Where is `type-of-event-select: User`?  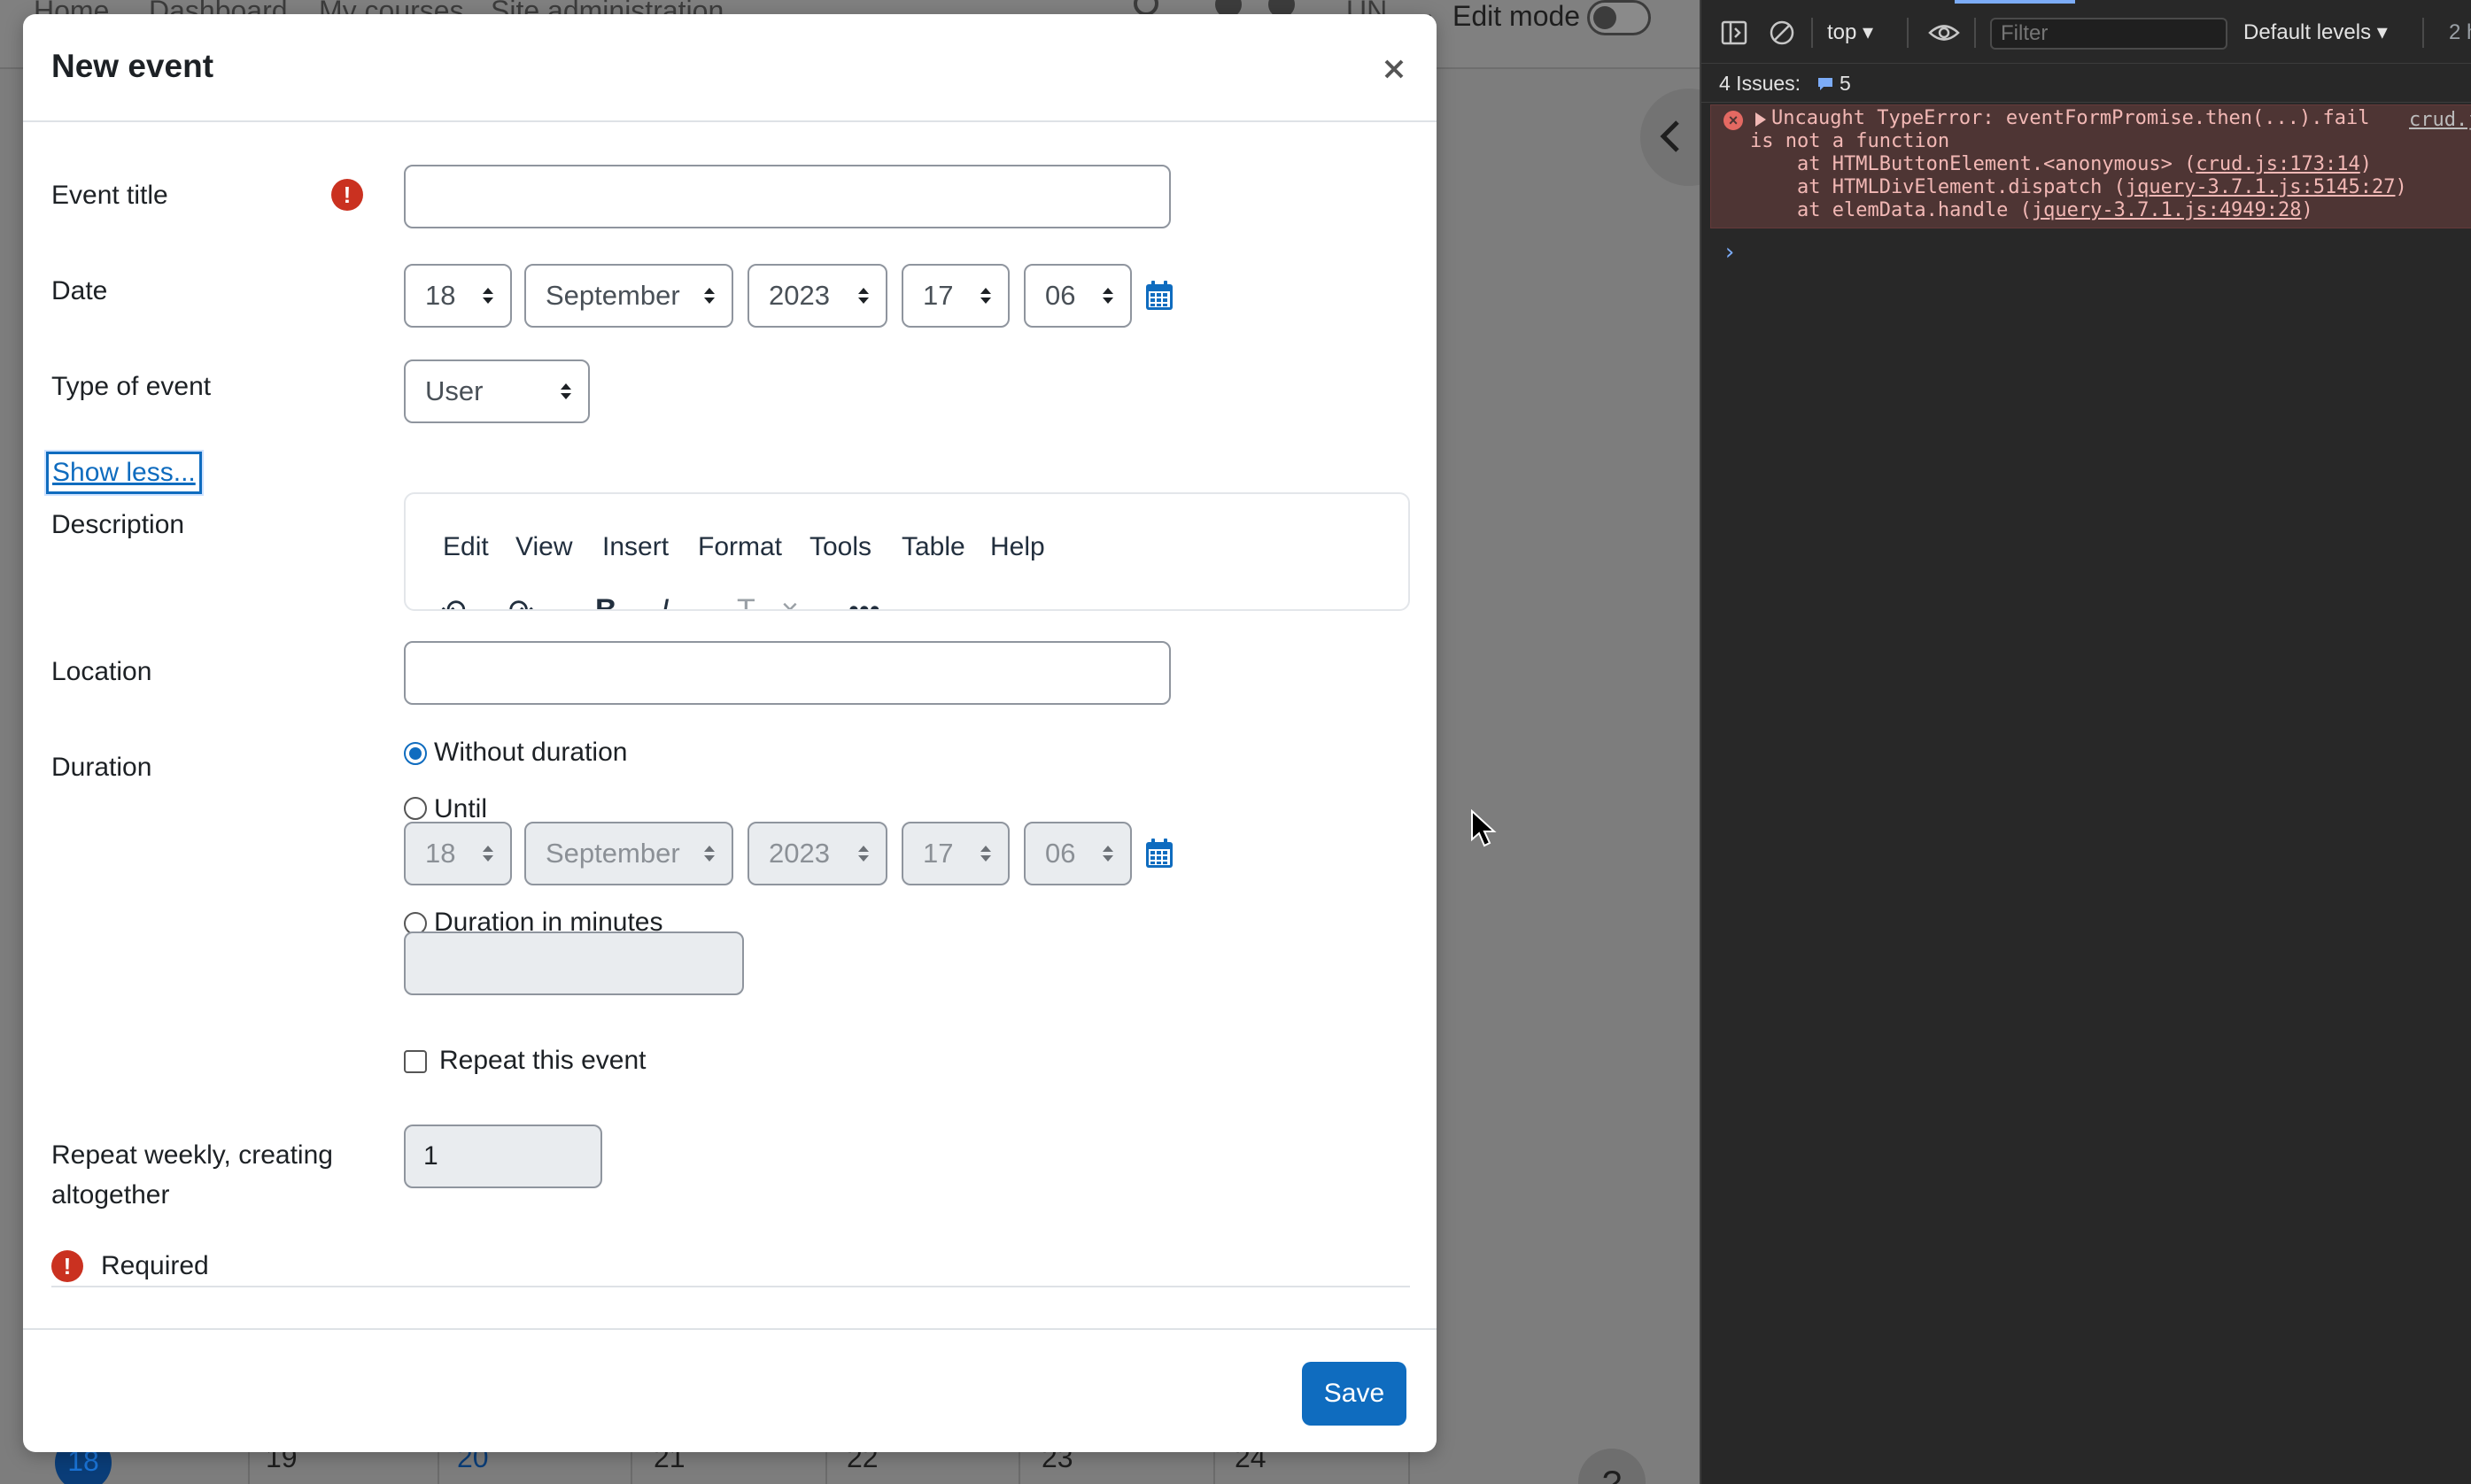 type-of-event-select: User is located at coordinates (497, 391).